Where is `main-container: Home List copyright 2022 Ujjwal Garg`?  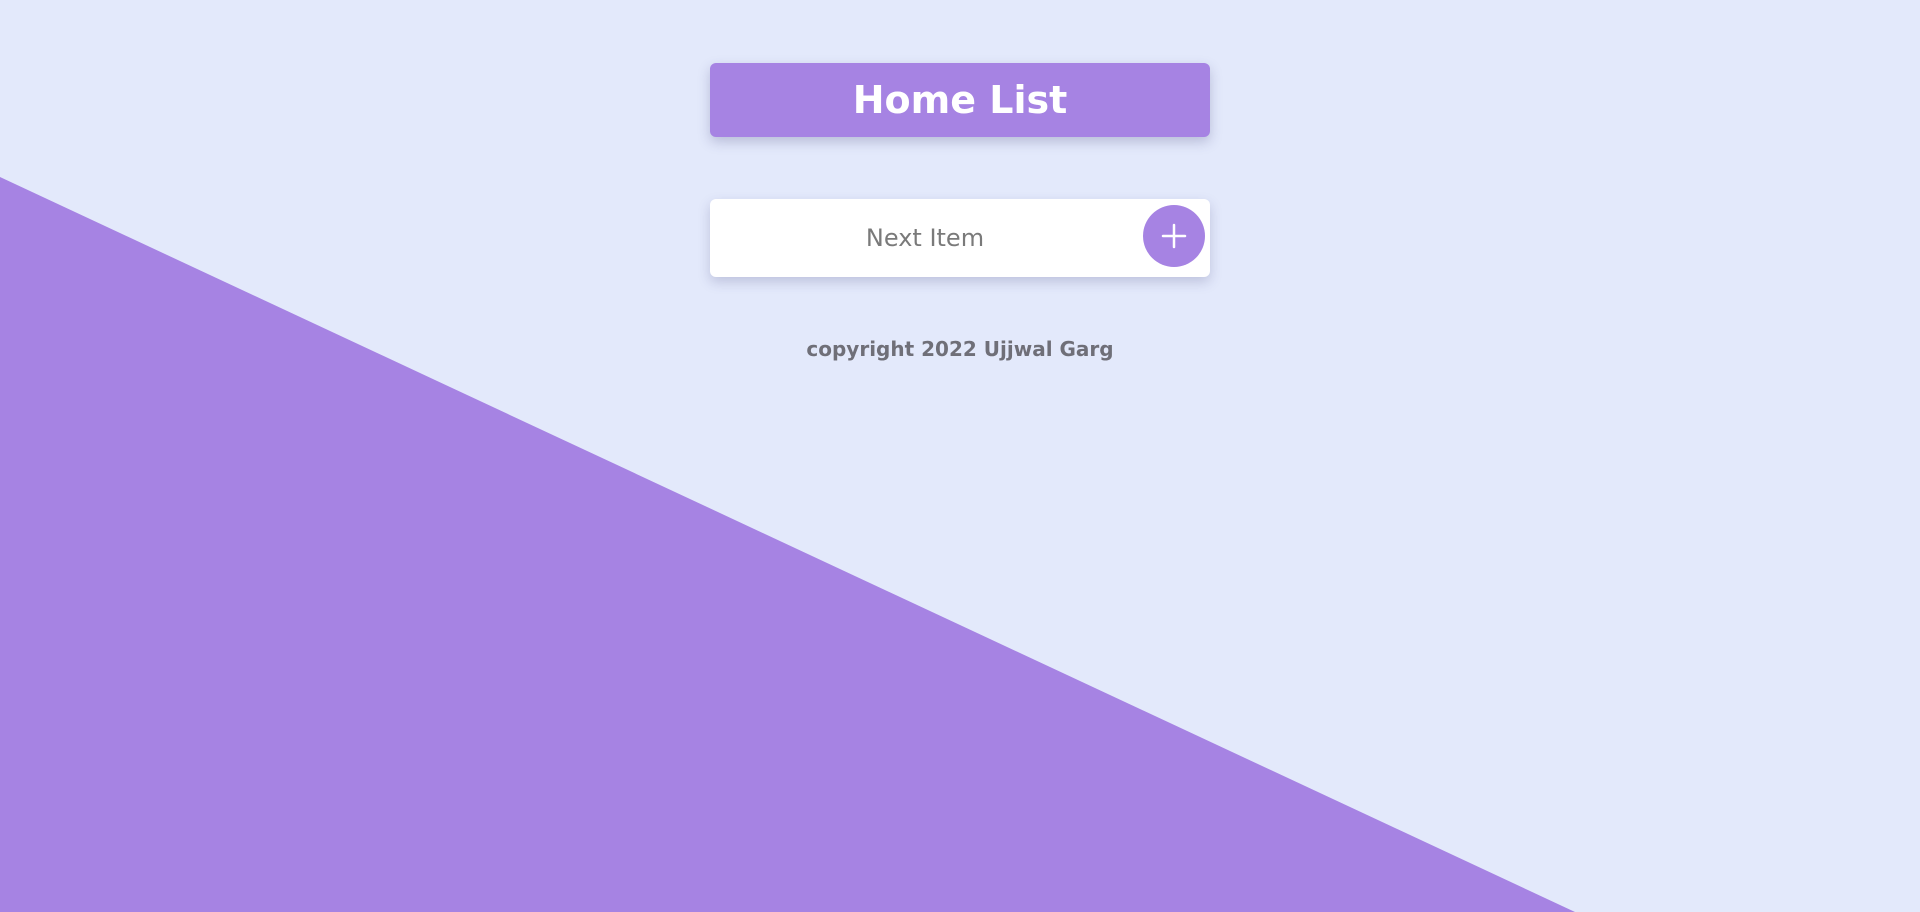
main-container: Home List copyright 2022 Ujjwal Garg is located at coordinates (960, 212).